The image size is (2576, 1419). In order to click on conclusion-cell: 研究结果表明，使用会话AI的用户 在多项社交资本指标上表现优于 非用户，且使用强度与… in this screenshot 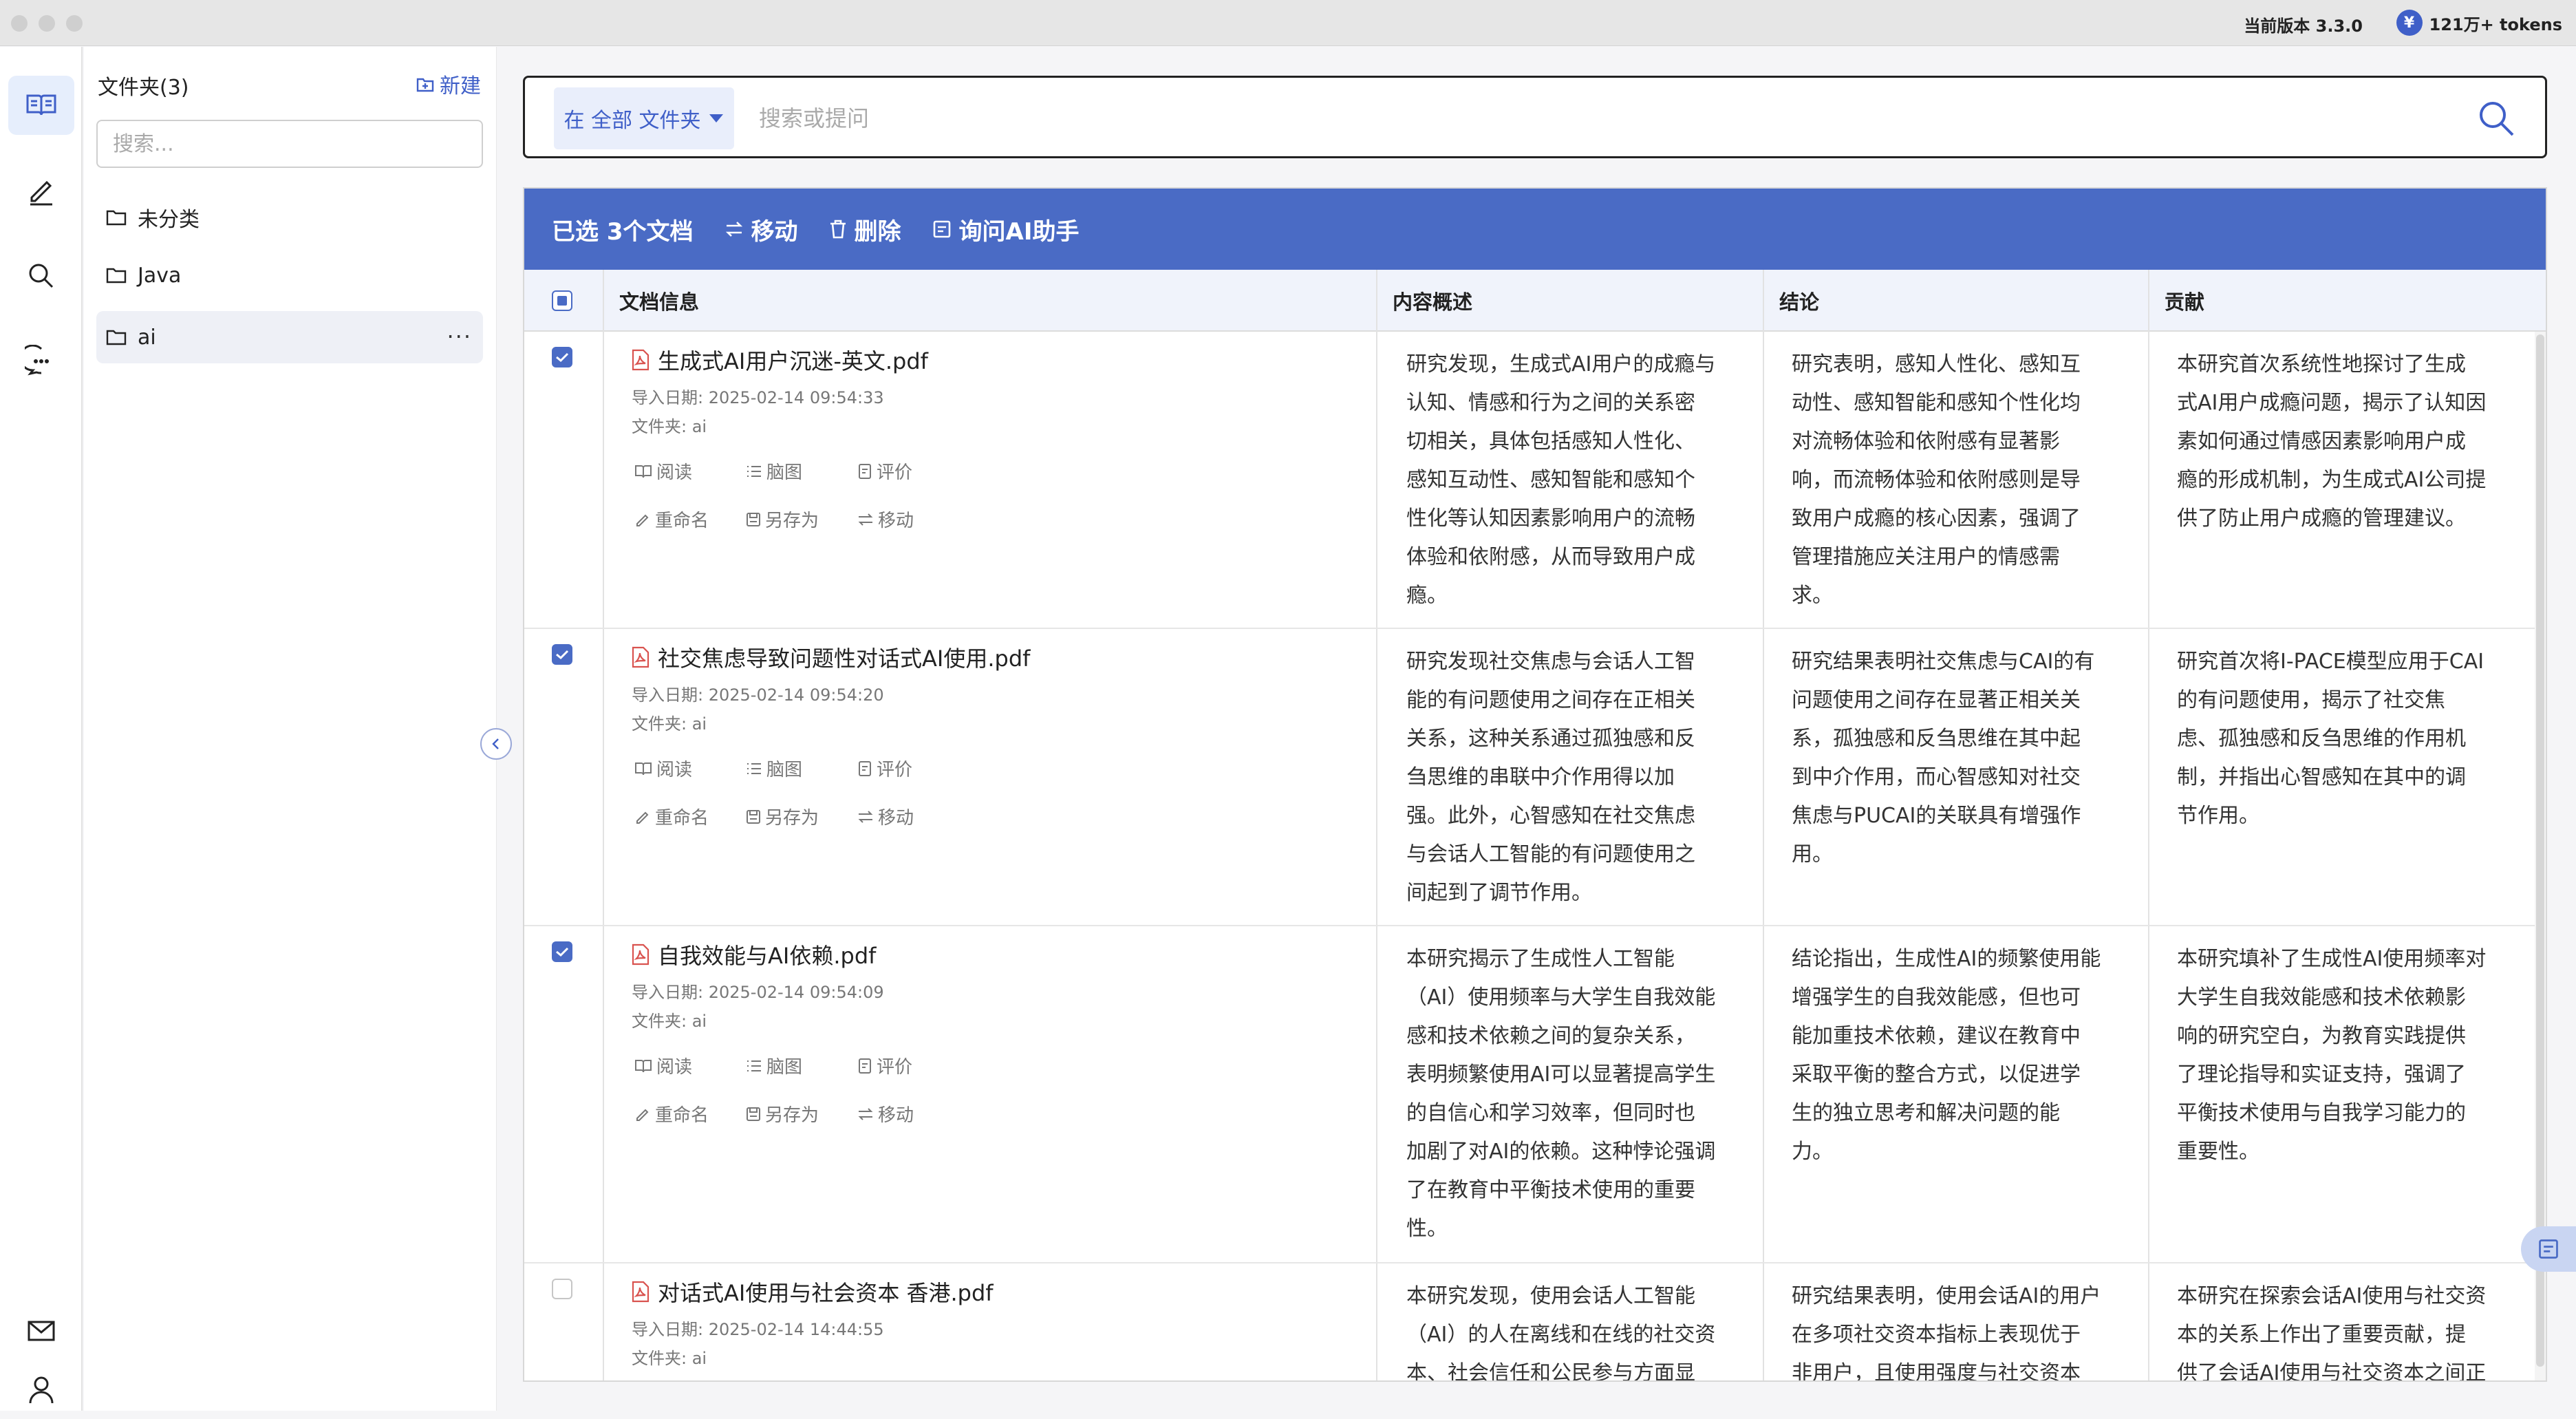, I will do `click(1946, 1333)`.